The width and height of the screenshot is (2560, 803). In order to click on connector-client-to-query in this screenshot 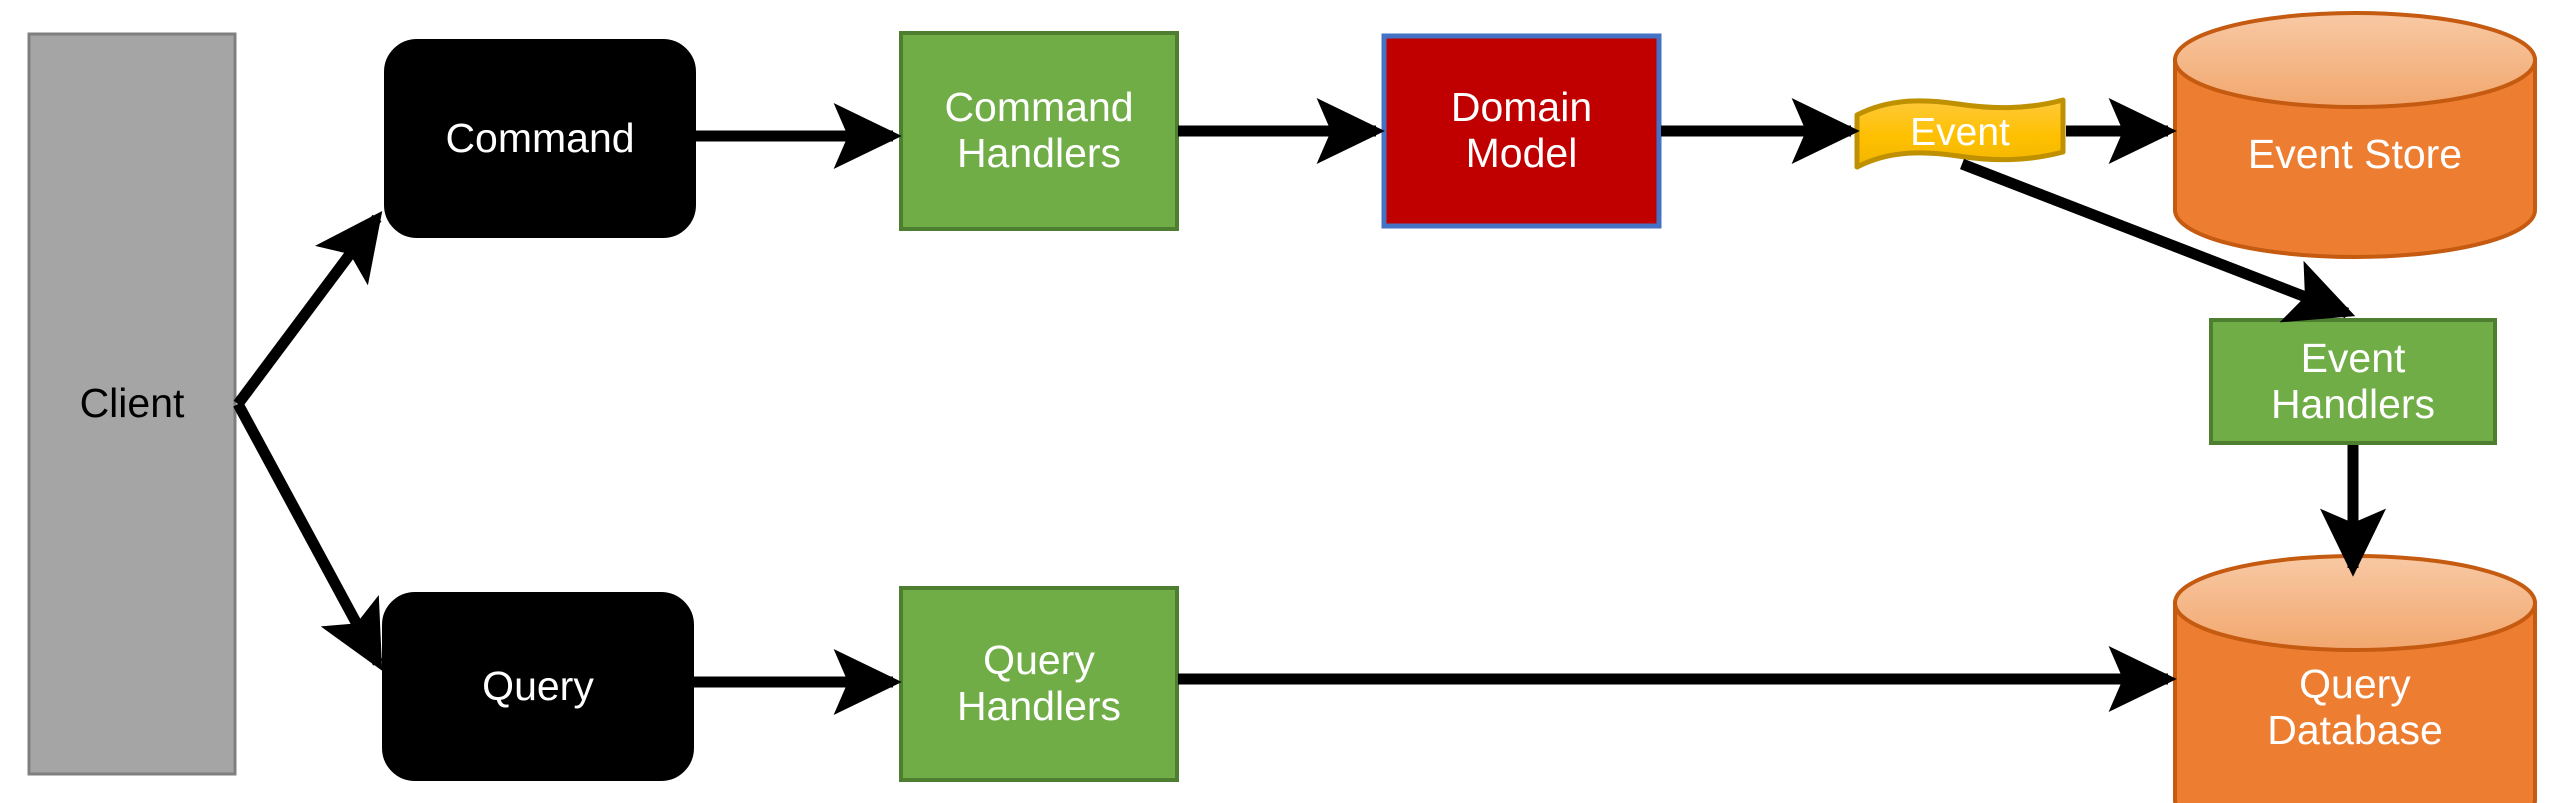, I will do `click(308, 536)`.